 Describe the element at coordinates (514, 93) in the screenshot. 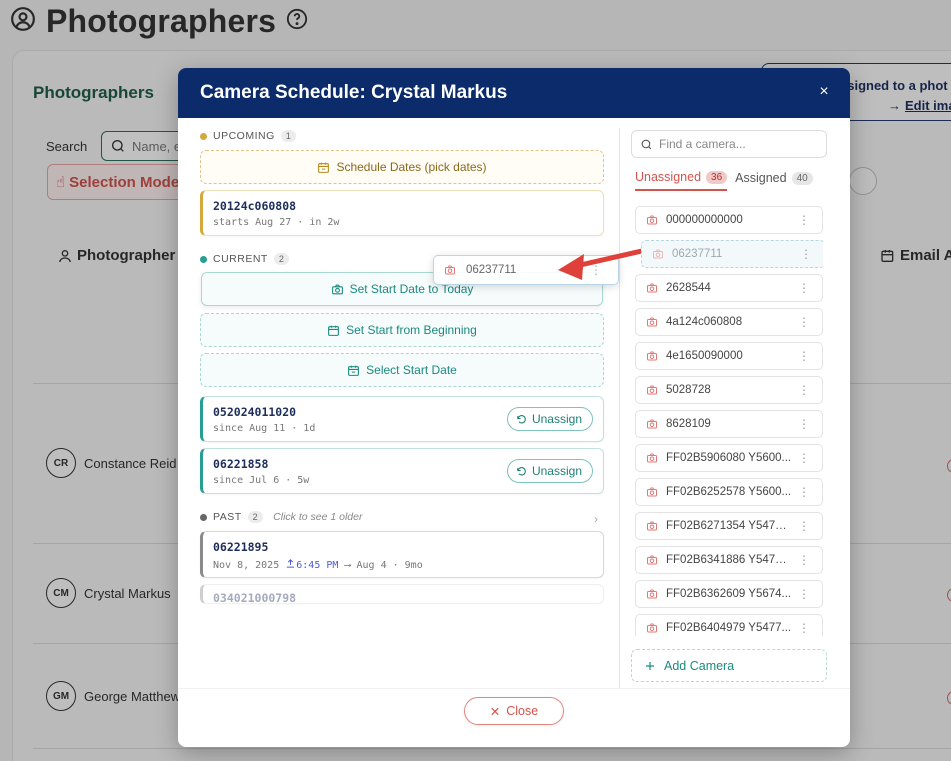

I see `modal-header: Camera Schedule: Crystal Markus ×` at that location.